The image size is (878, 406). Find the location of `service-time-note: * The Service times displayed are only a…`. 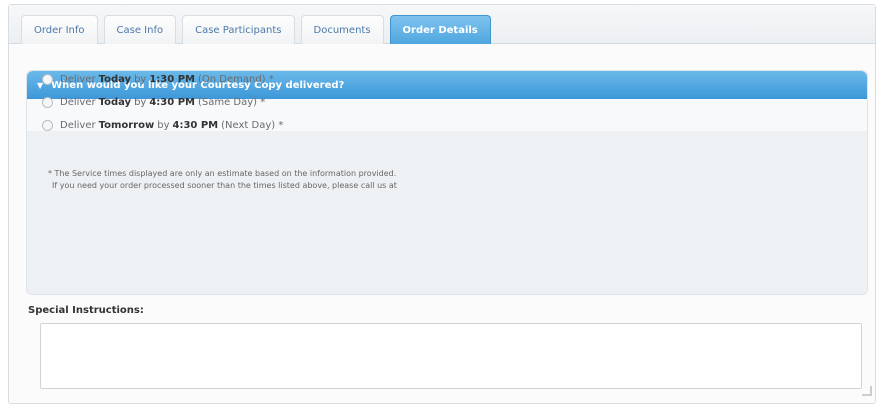

service-time-note: * The Service times displayed are only a… is located at coordinates (222, 179).